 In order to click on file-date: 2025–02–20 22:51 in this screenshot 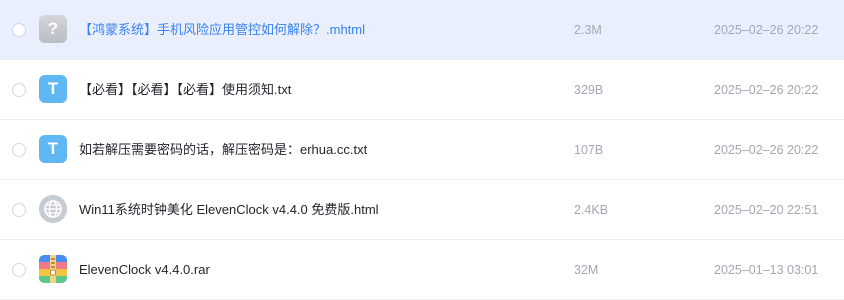, I will do `click(766, 210)`.